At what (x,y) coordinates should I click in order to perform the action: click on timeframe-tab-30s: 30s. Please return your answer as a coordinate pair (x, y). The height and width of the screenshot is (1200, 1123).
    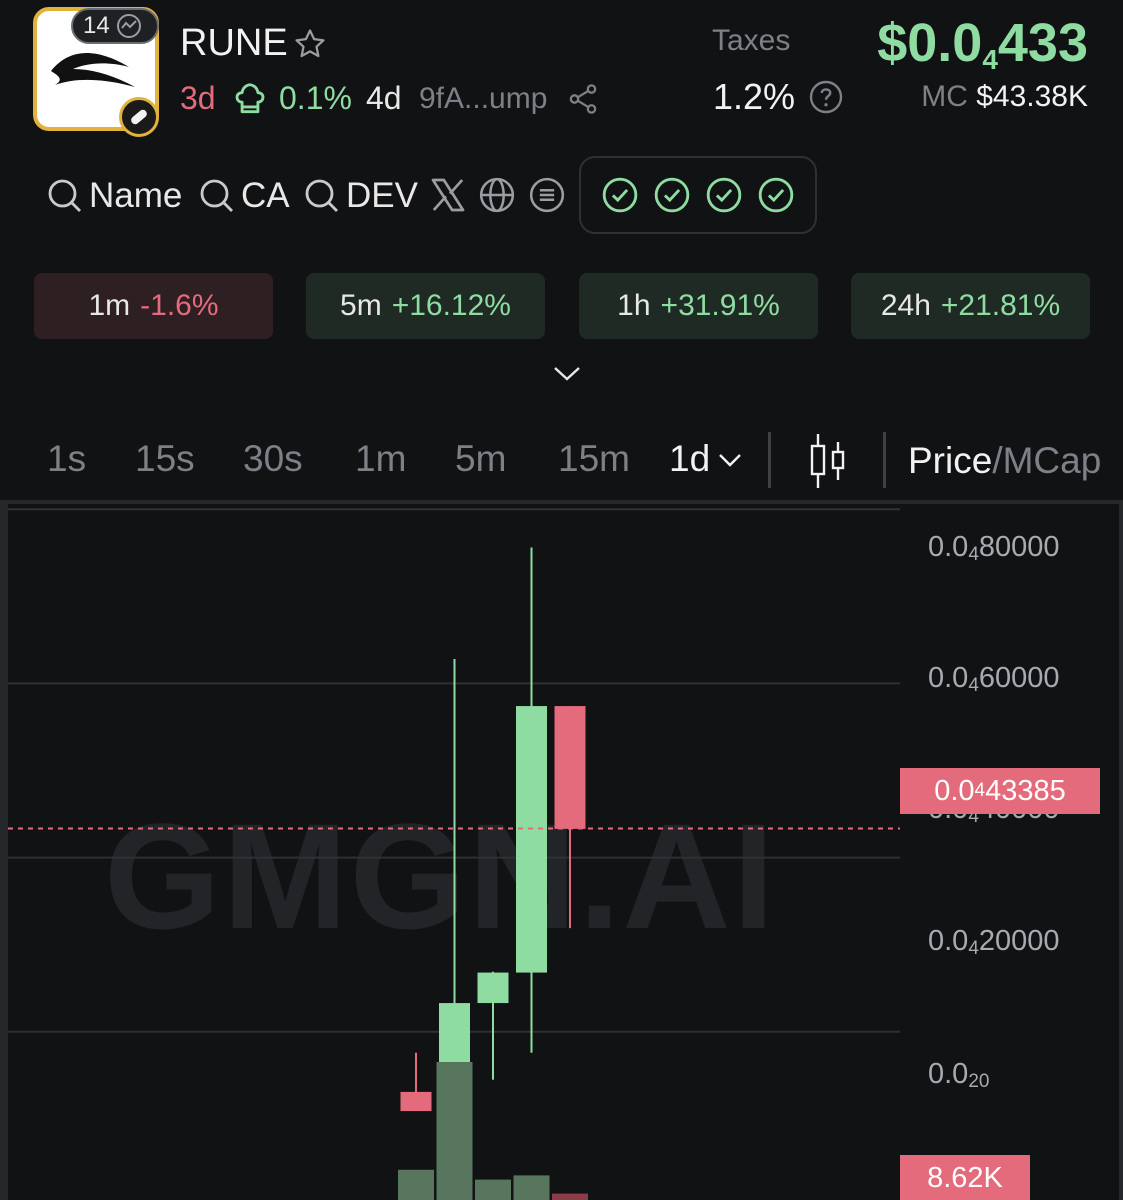
    Looking at the image, I should click on (273, 459).